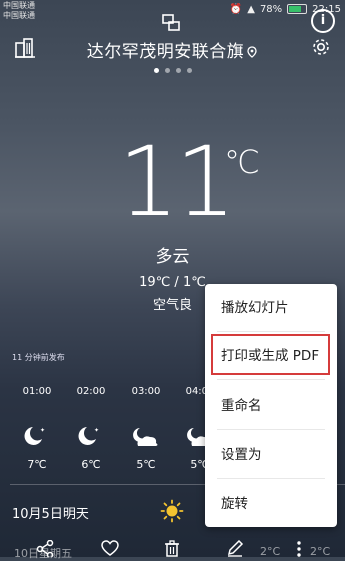 The width and height of the screenshot is (345, 561). I want to click on menu-item-rename: 重命名, so click(271, 406).